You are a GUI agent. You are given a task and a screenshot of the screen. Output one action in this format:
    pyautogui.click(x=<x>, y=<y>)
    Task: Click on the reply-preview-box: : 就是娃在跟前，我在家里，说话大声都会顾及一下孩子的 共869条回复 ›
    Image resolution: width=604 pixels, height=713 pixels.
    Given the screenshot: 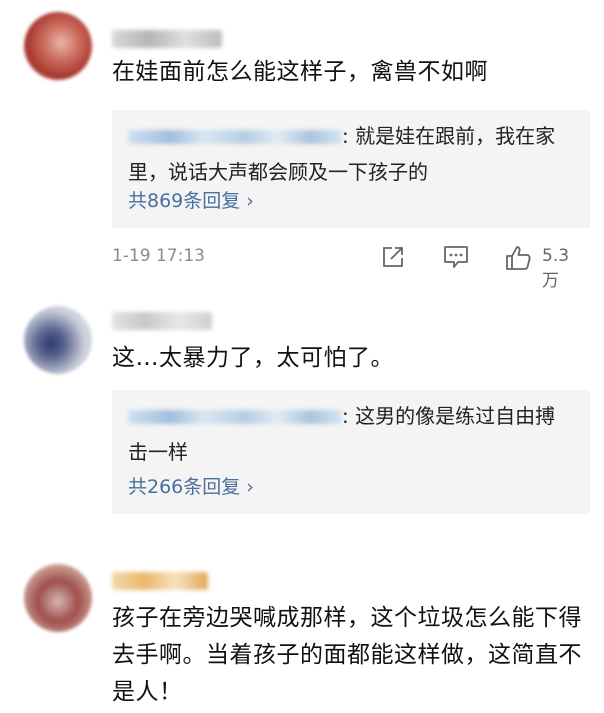 What is the action you would take?
    pyautogui.click(x=351, y=169)
    